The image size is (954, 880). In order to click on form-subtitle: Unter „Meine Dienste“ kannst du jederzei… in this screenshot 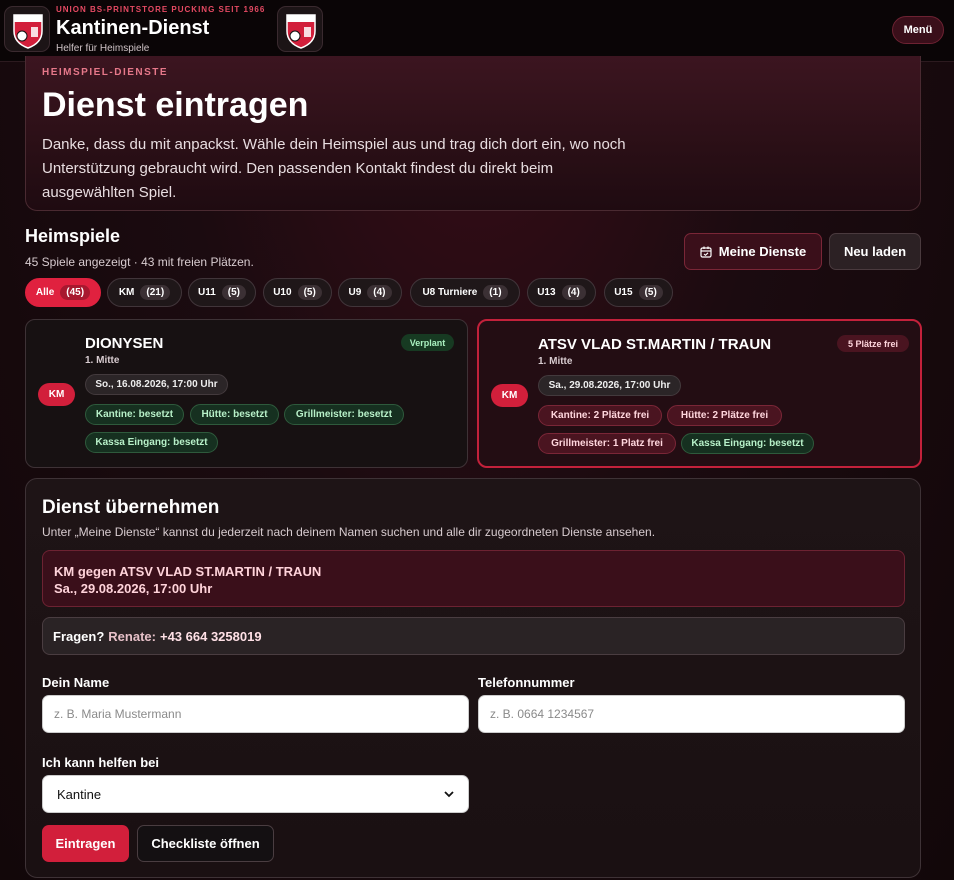, I will do `click(349, 532)`.